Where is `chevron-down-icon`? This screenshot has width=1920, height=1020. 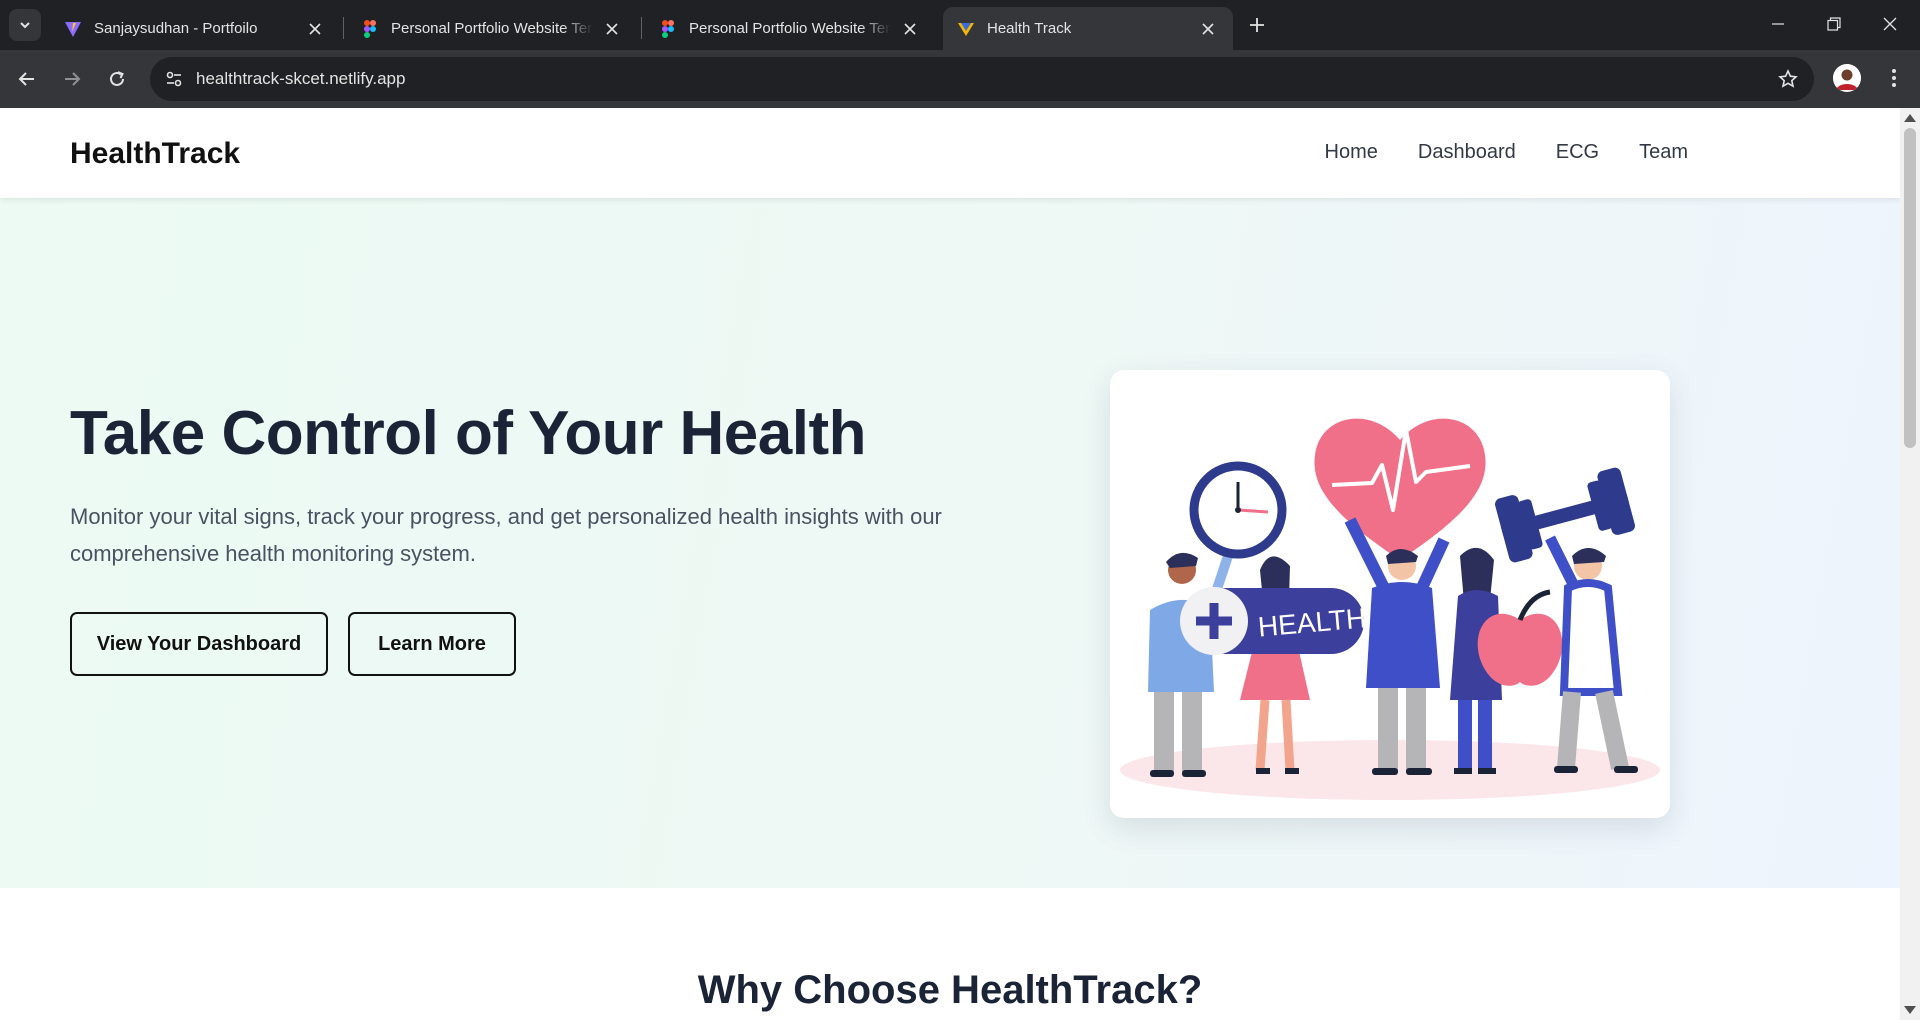
chevron-down-icon is located at coordinates (25, 25).